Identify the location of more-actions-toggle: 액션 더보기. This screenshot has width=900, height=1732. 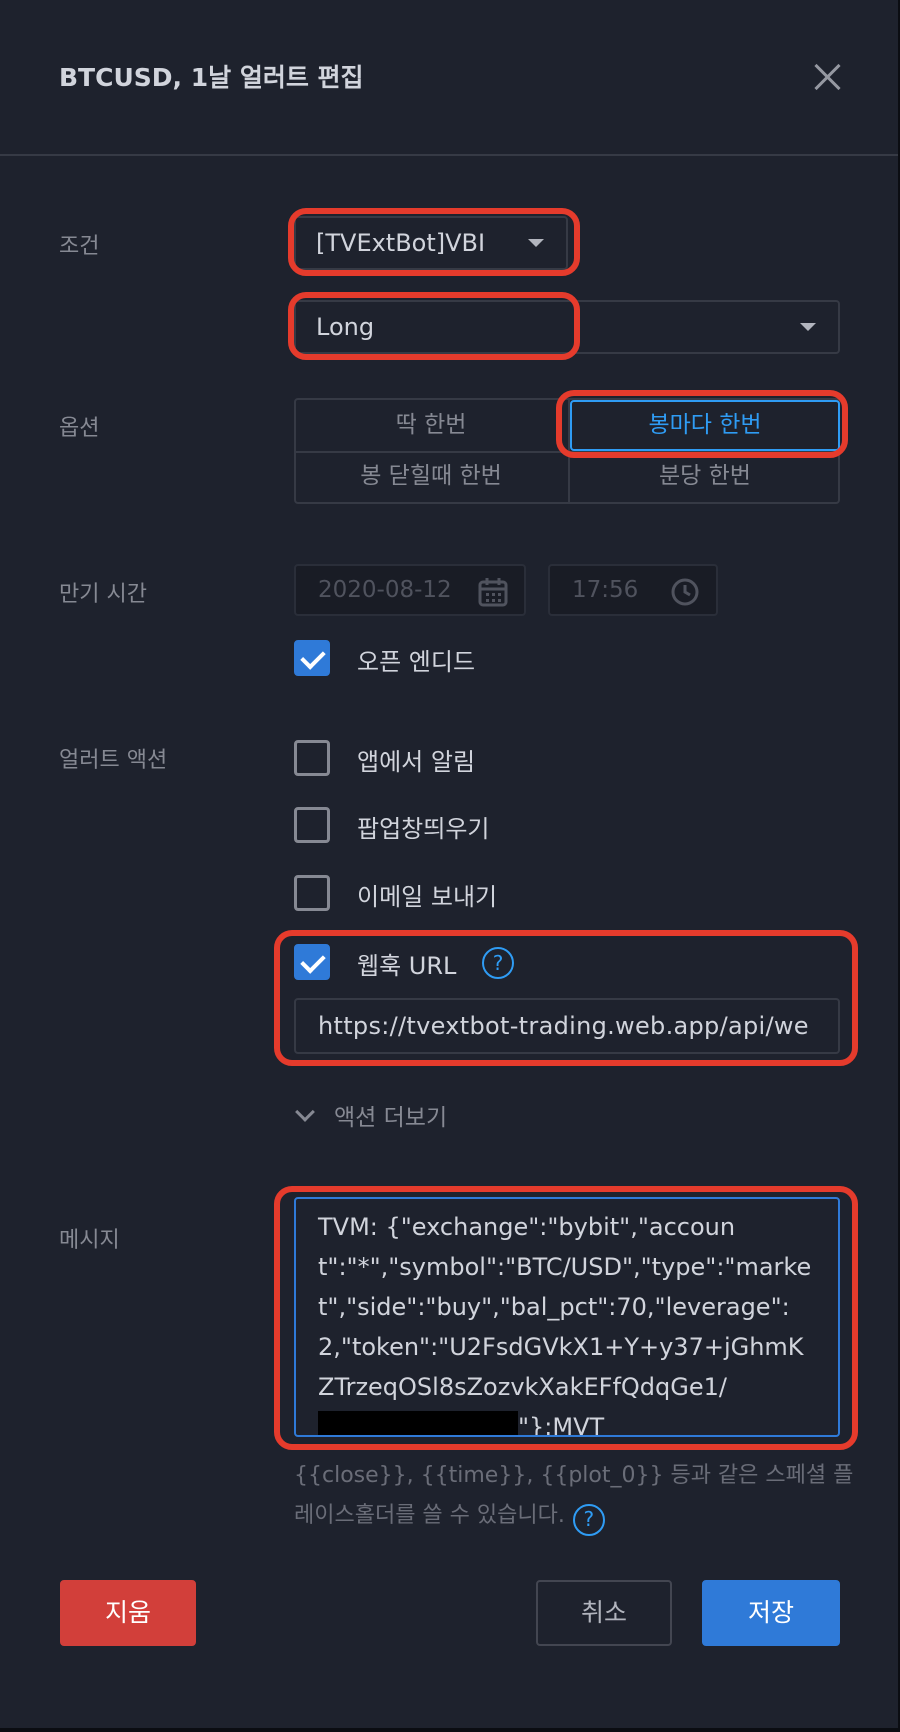
(369, 1115).